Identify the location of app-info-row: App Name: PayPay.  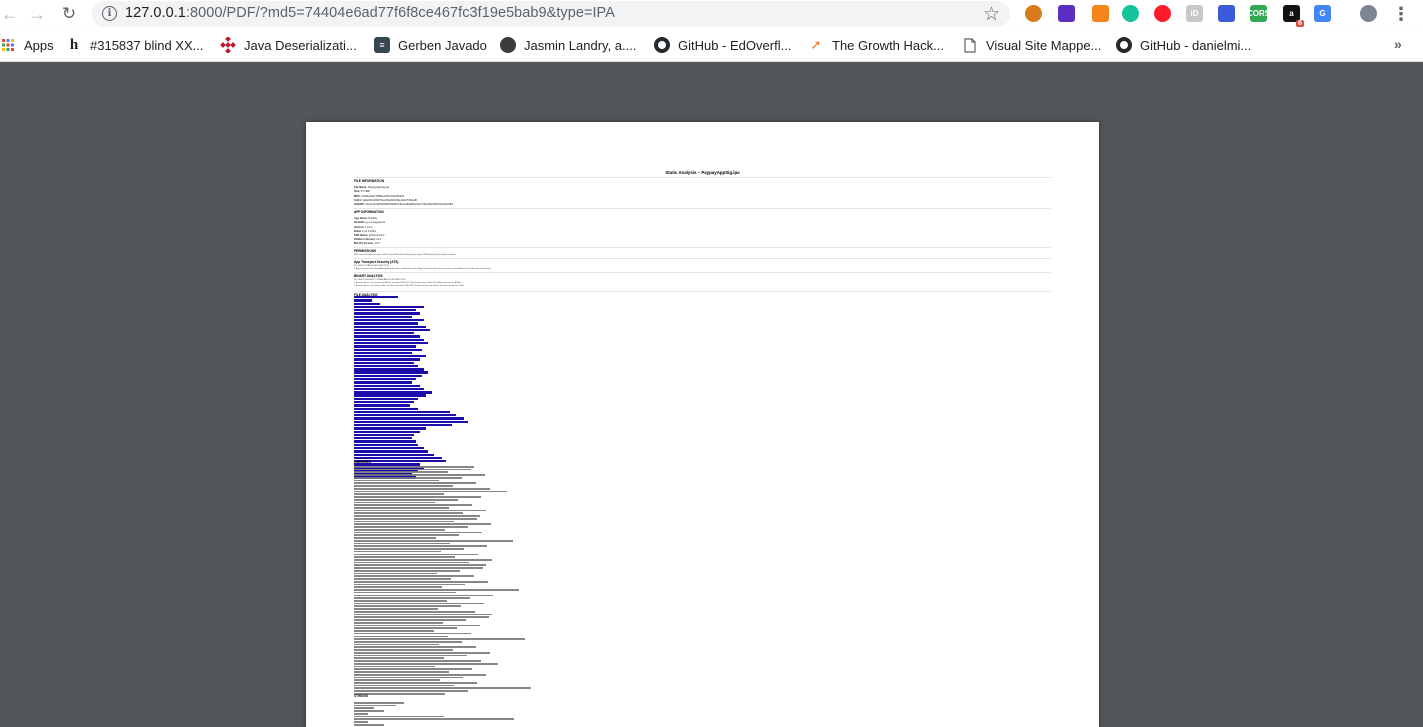
(366, 218).